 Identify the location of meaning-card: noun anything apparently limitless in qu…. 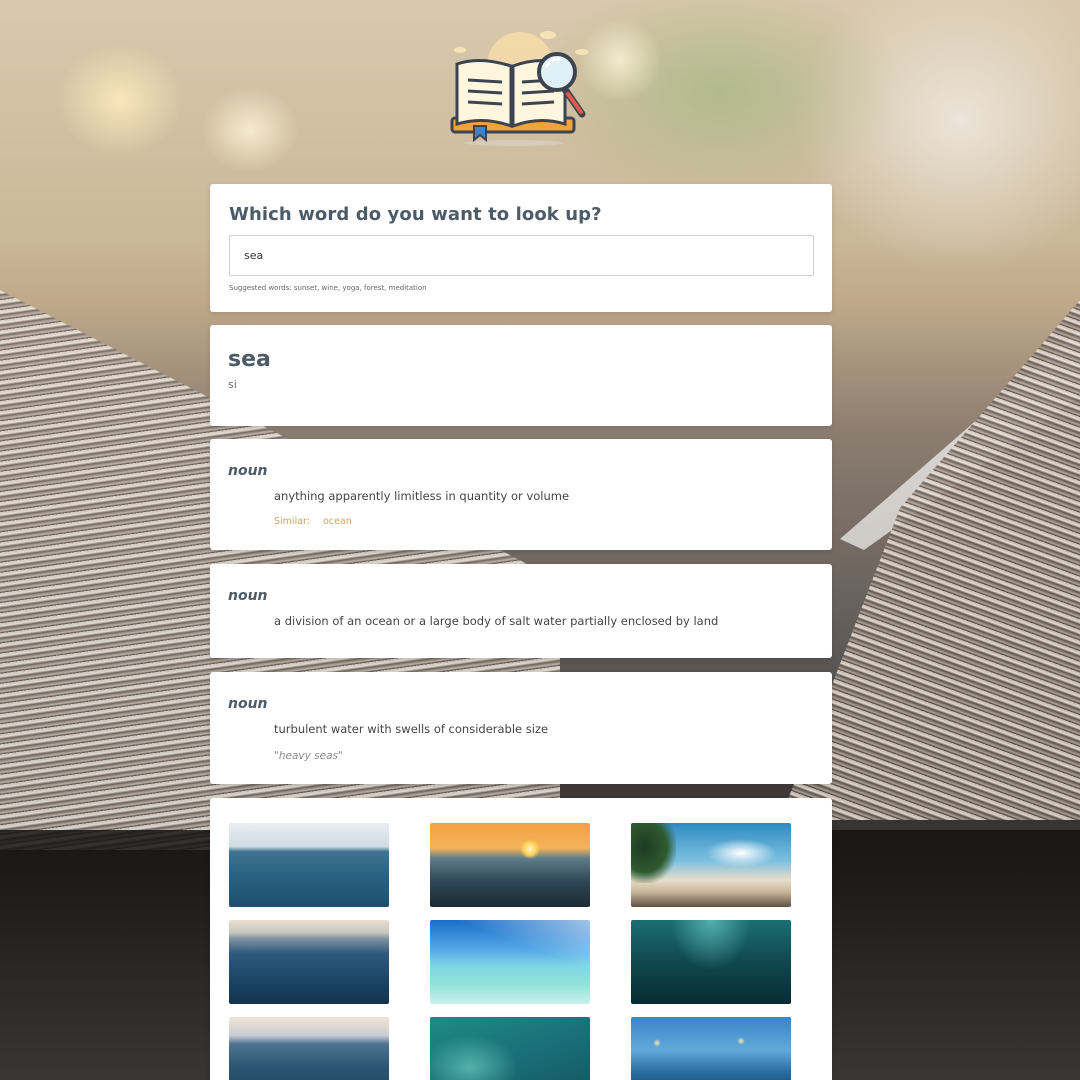
(521, 494).